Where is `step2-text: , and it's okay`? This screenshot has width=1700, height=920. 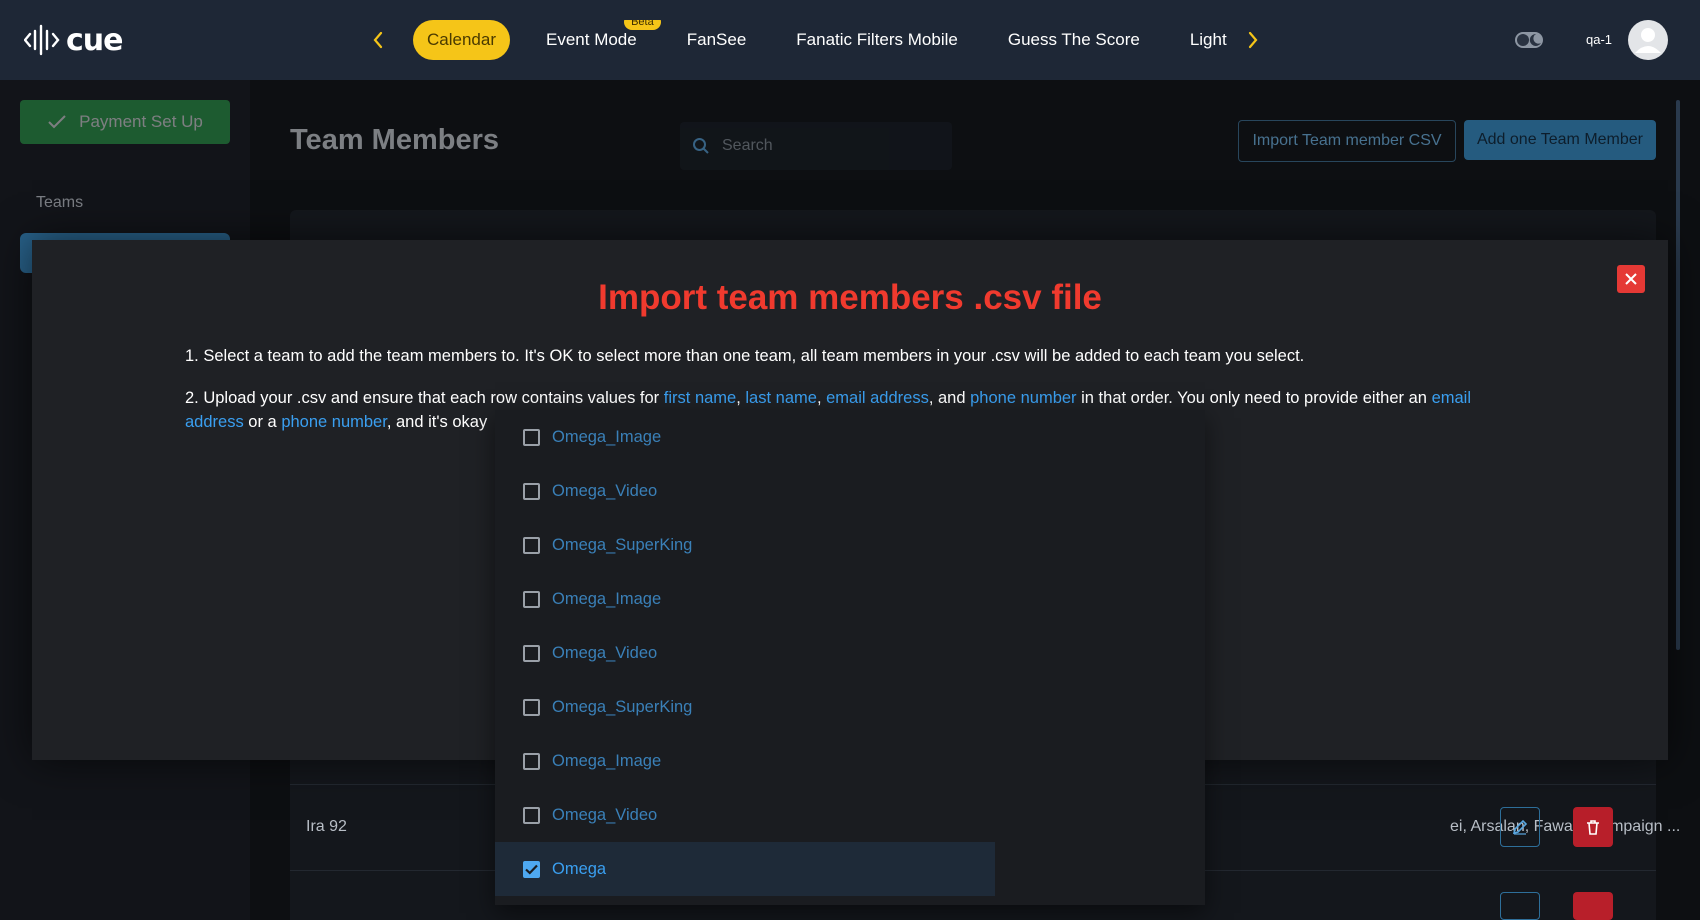
step2-text: , and it's okay is located at coordinates (437, 422).